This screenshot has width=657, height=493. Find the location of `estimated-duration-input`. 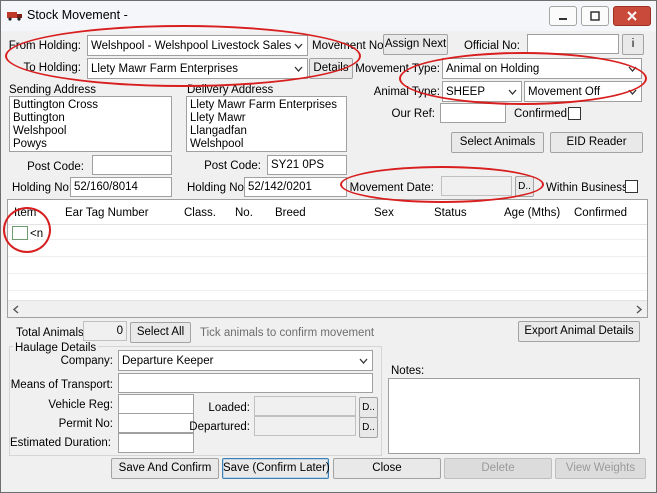

estimated-duration-input is located at coordinates (156, 443).